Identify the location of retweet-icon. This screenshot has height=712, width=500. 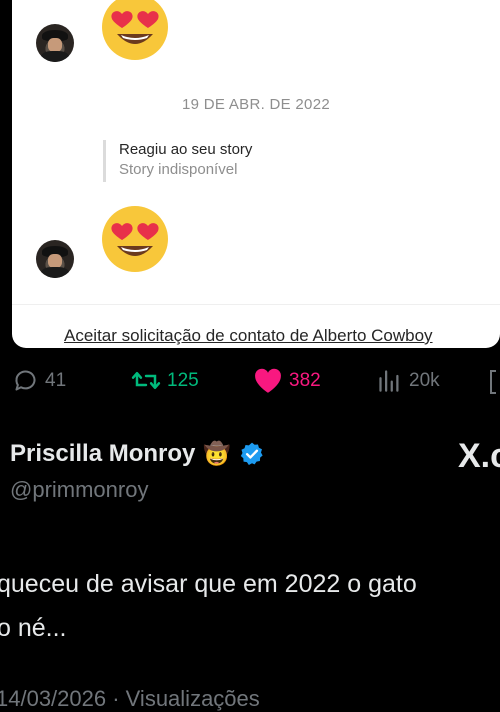
(146, 380).